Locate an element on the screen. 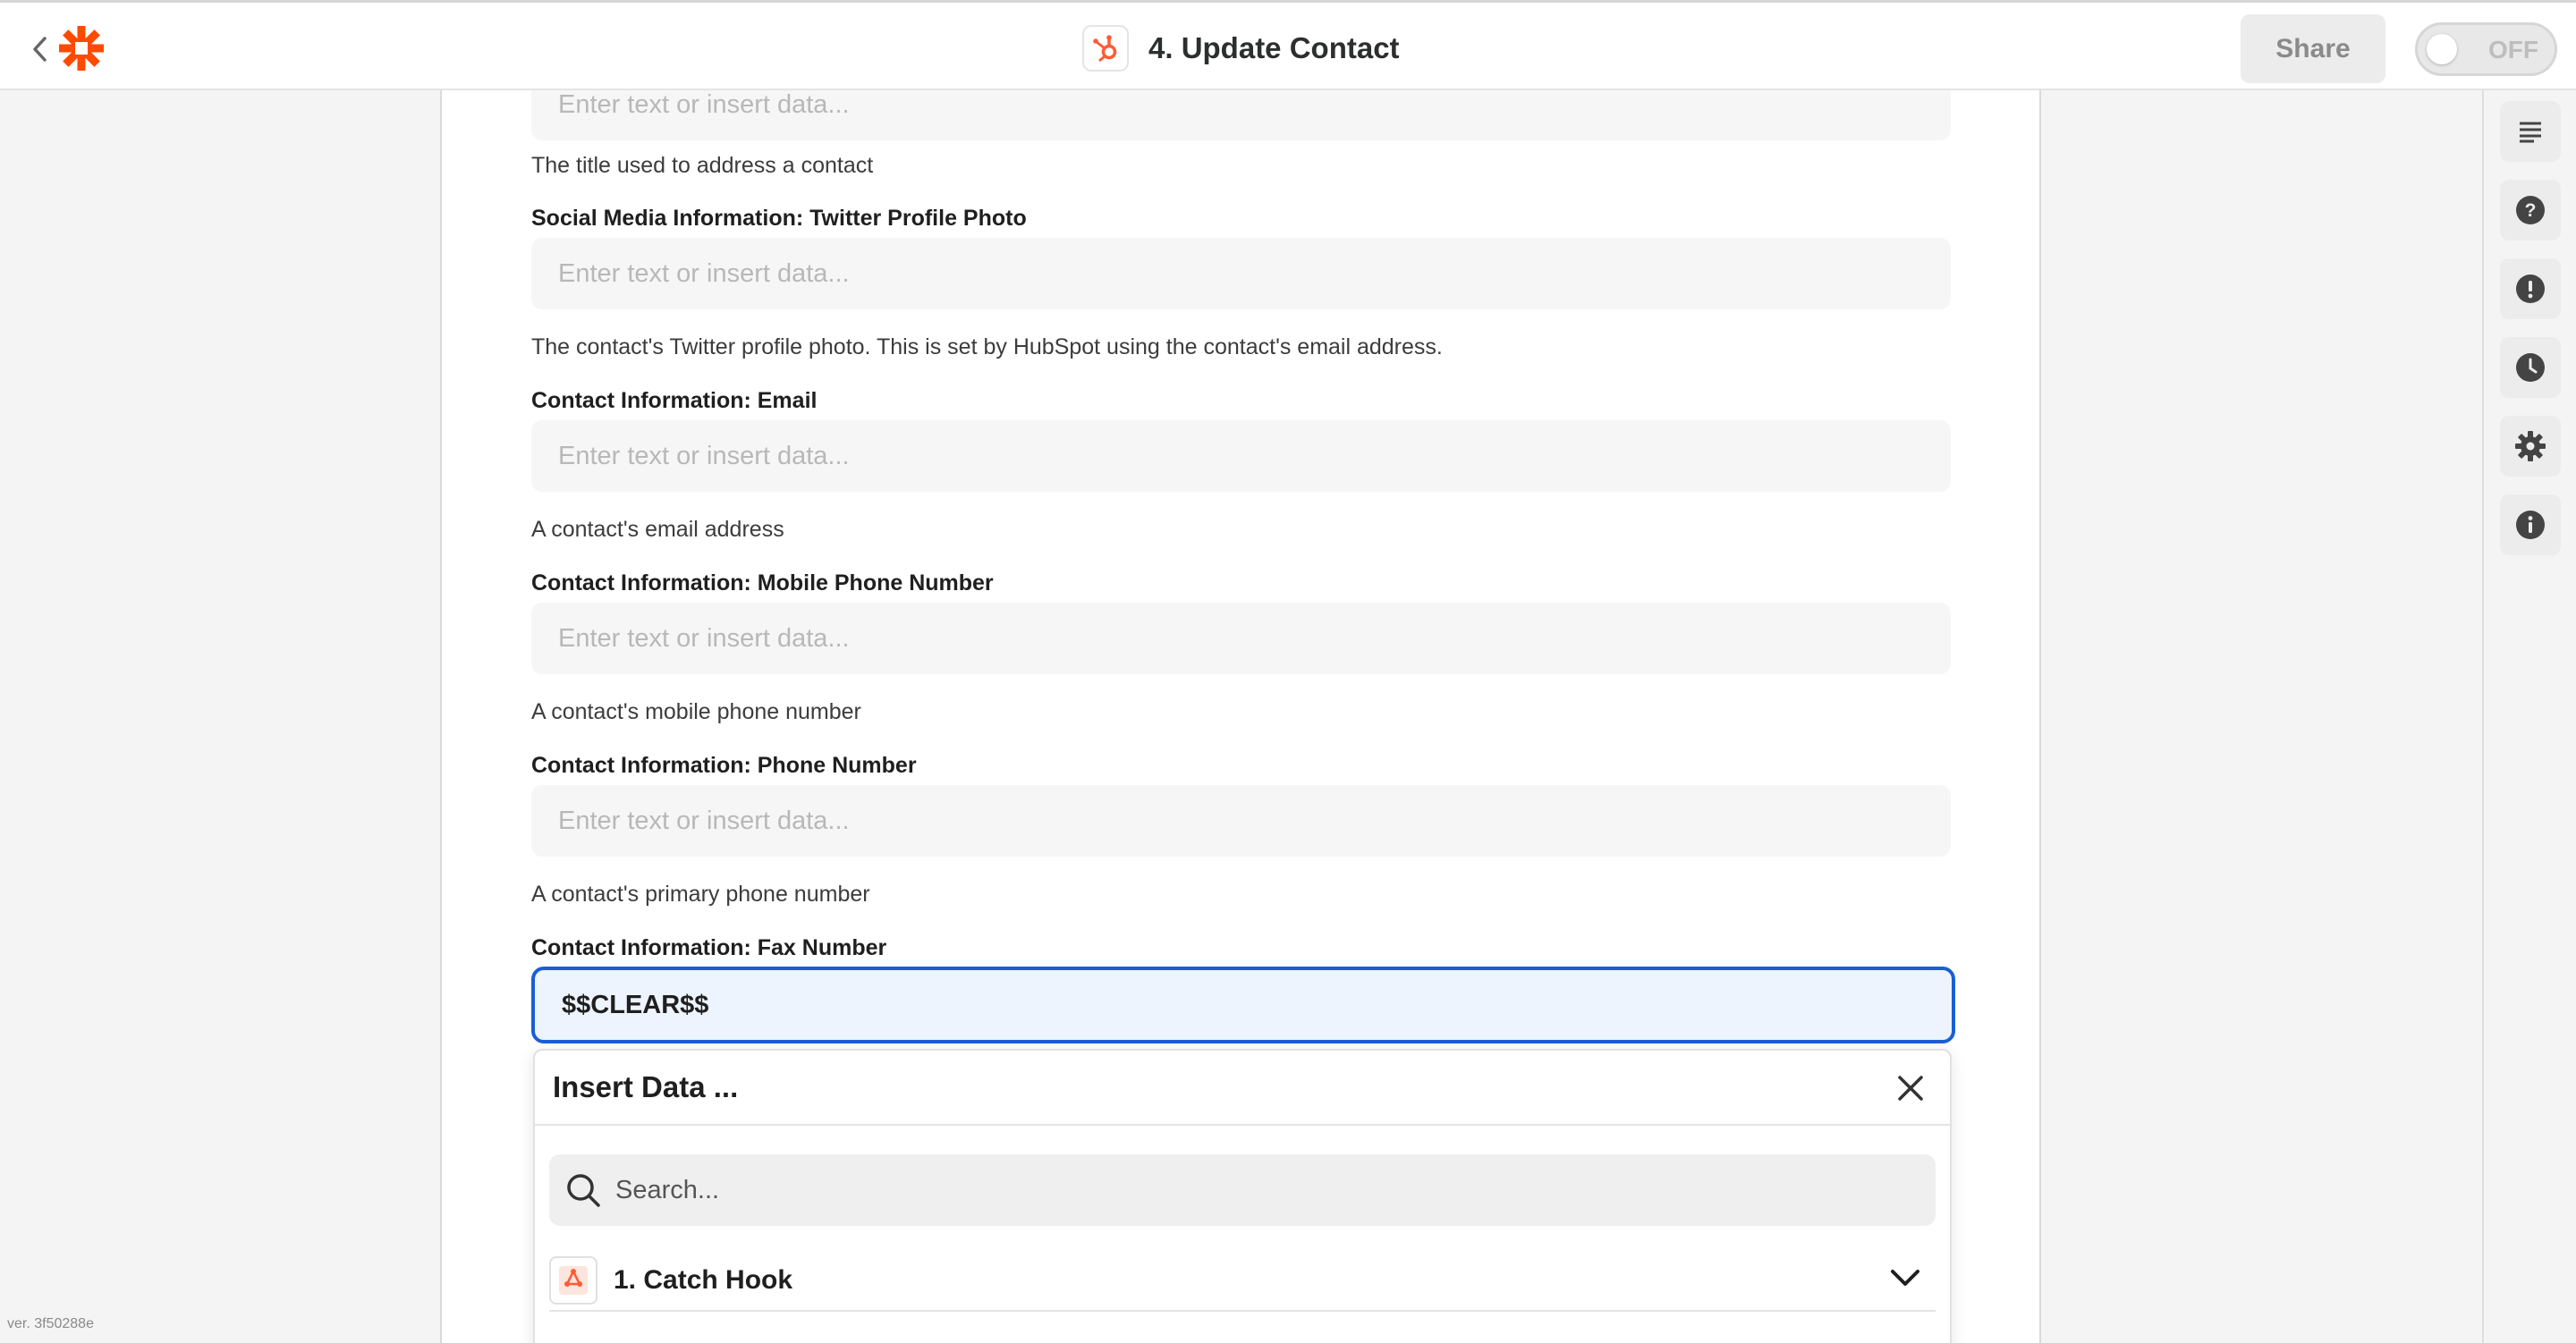  back-button is located at coordinates (39, 49).